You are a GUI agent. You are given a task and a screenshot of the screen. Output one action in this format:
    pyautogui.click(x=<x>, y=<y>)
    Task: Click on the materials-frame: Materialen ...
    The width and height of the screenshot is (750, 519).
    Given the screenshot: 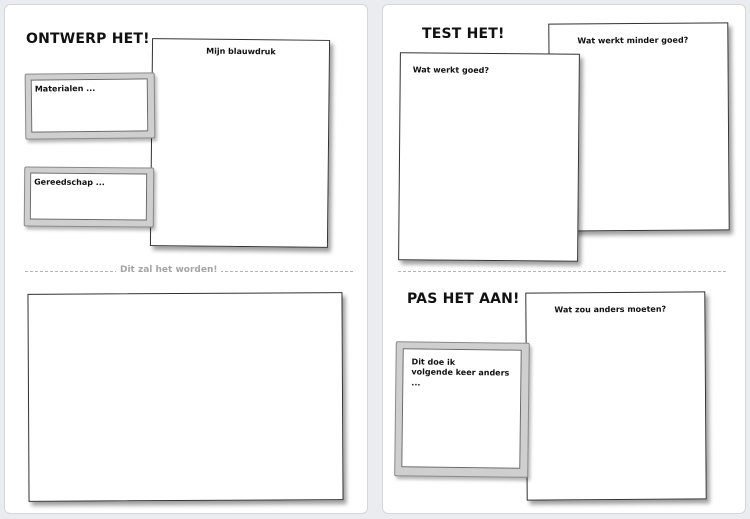 What is the action you would take?
    pyautogui.click(x=90, y=106)
    